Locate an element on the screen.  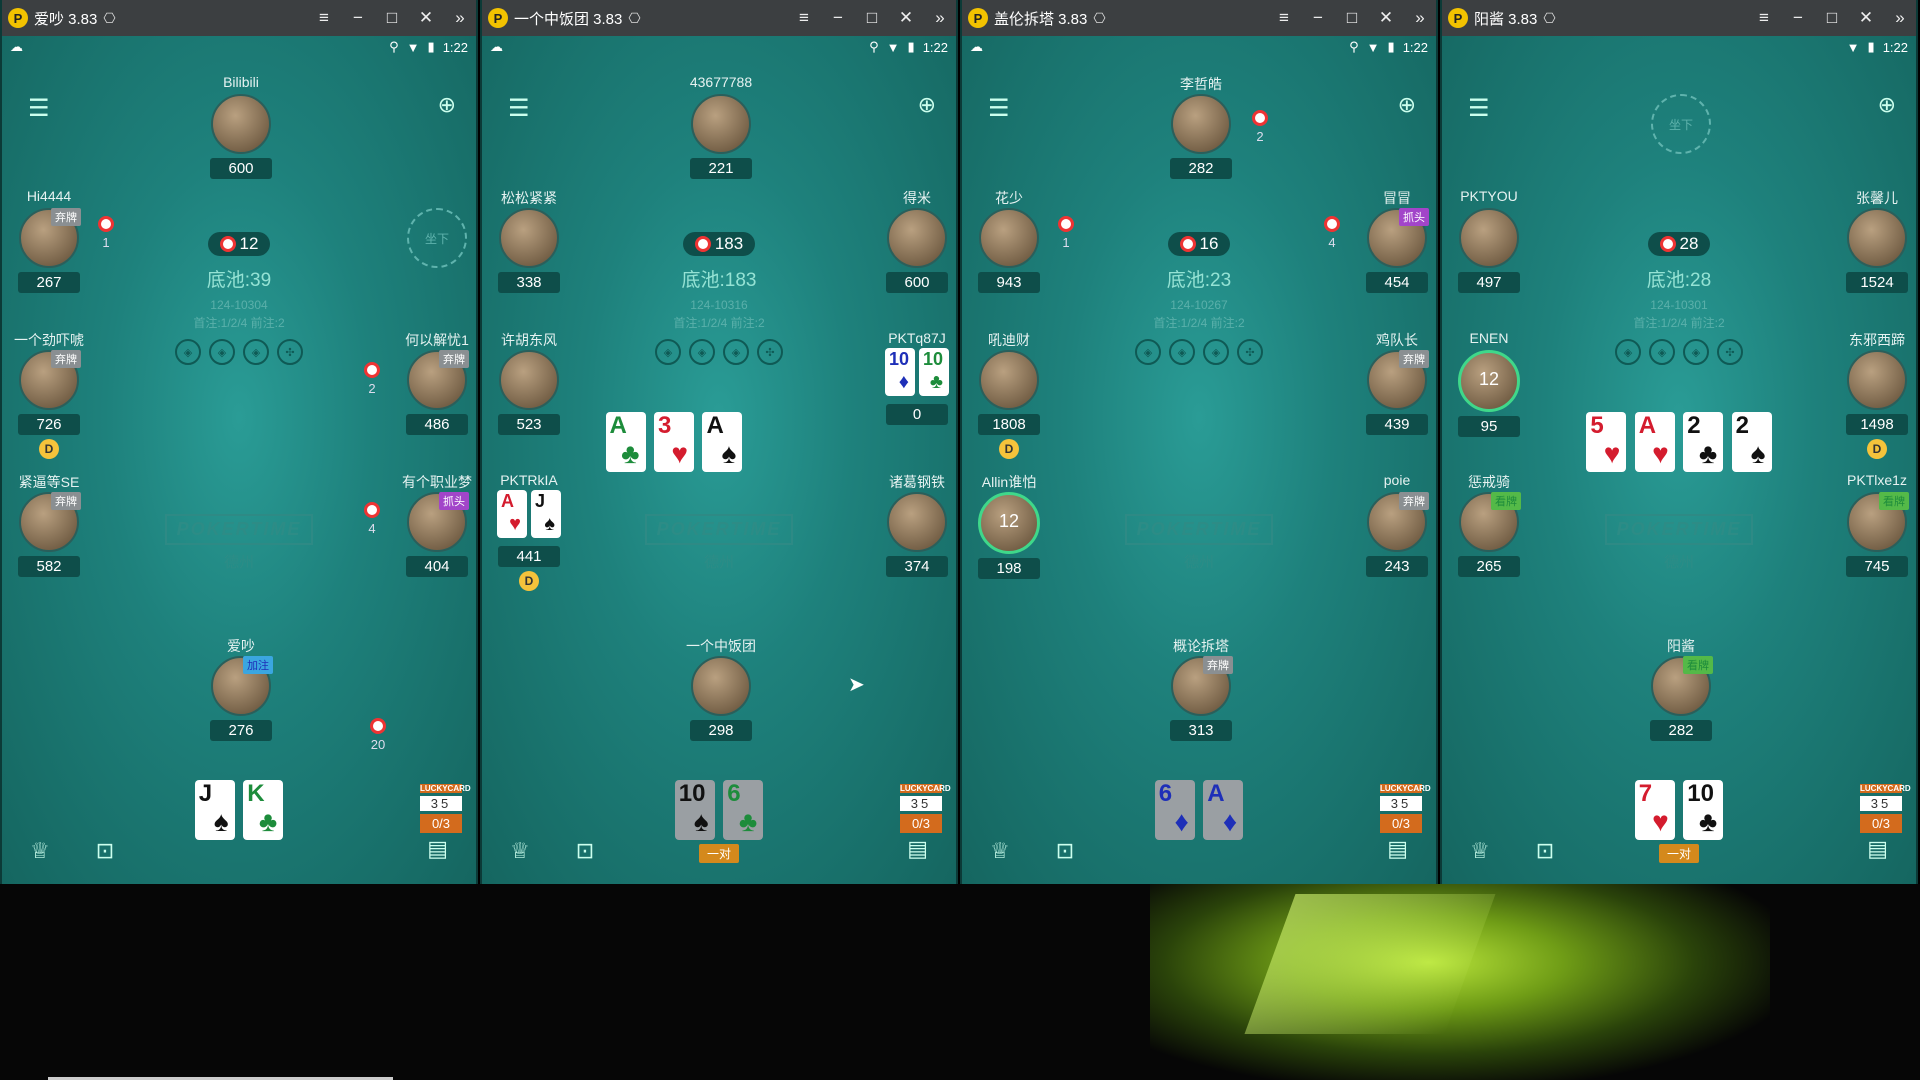
seat-top: 43677788 221 is located at coordinates (721, 126).